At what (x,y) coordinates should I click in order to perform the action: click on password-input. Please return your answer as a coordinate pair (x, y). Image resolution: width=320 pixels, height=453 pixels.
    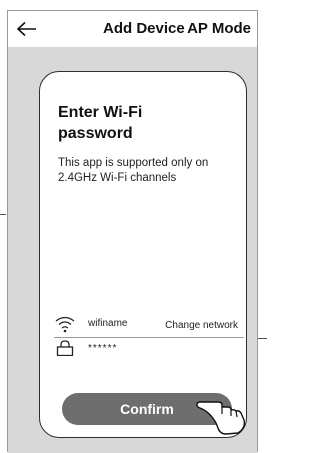
    Looking at the image, I should click on (158, 348).